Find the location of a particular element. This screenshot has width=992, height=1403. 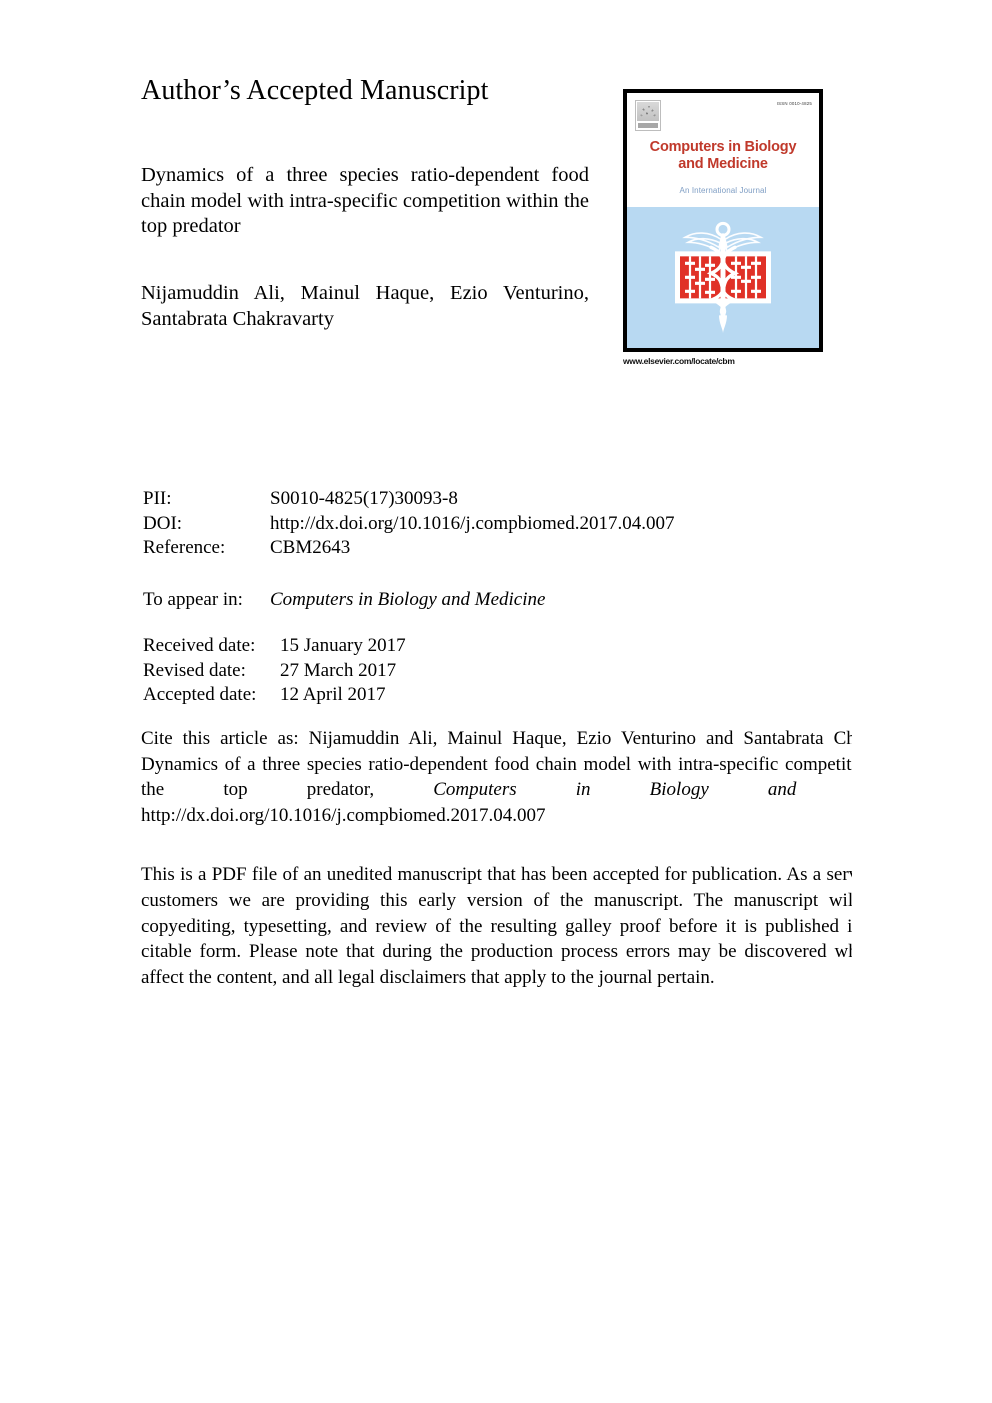

cover-journal-title: Computers in Biology and Medicine is located at coordinates (723, 156).